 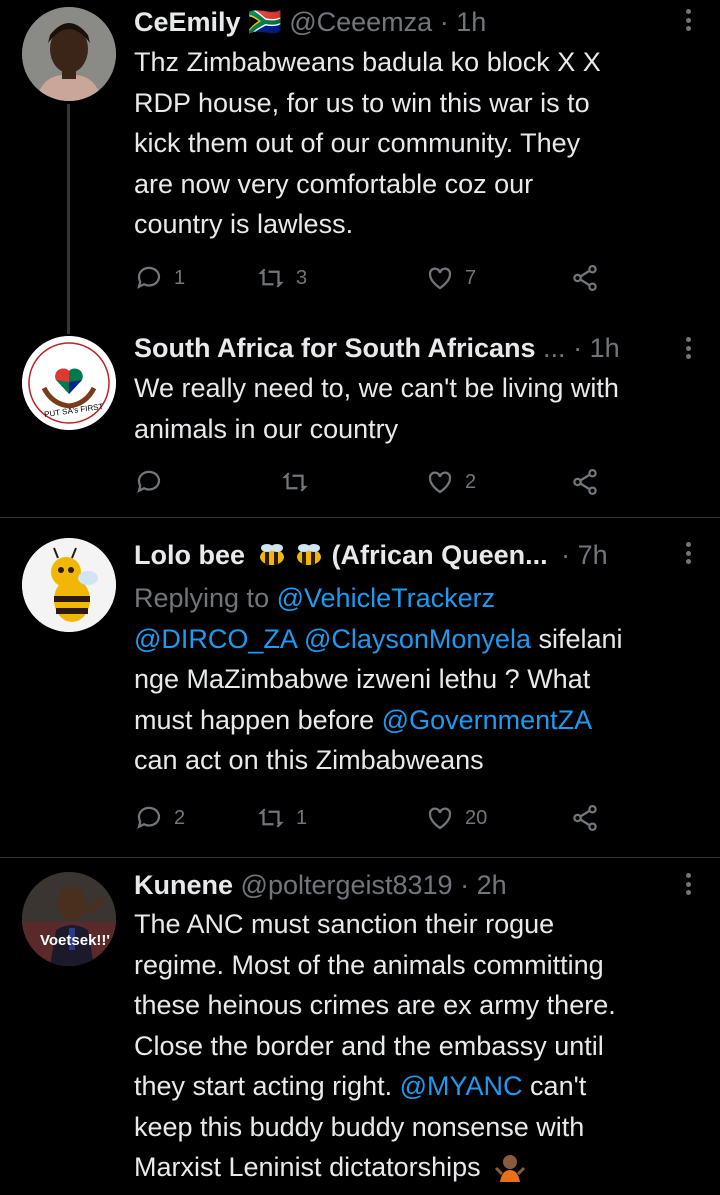 I want to click on replying-to-label: Replying to, so click(x=202, y=598).